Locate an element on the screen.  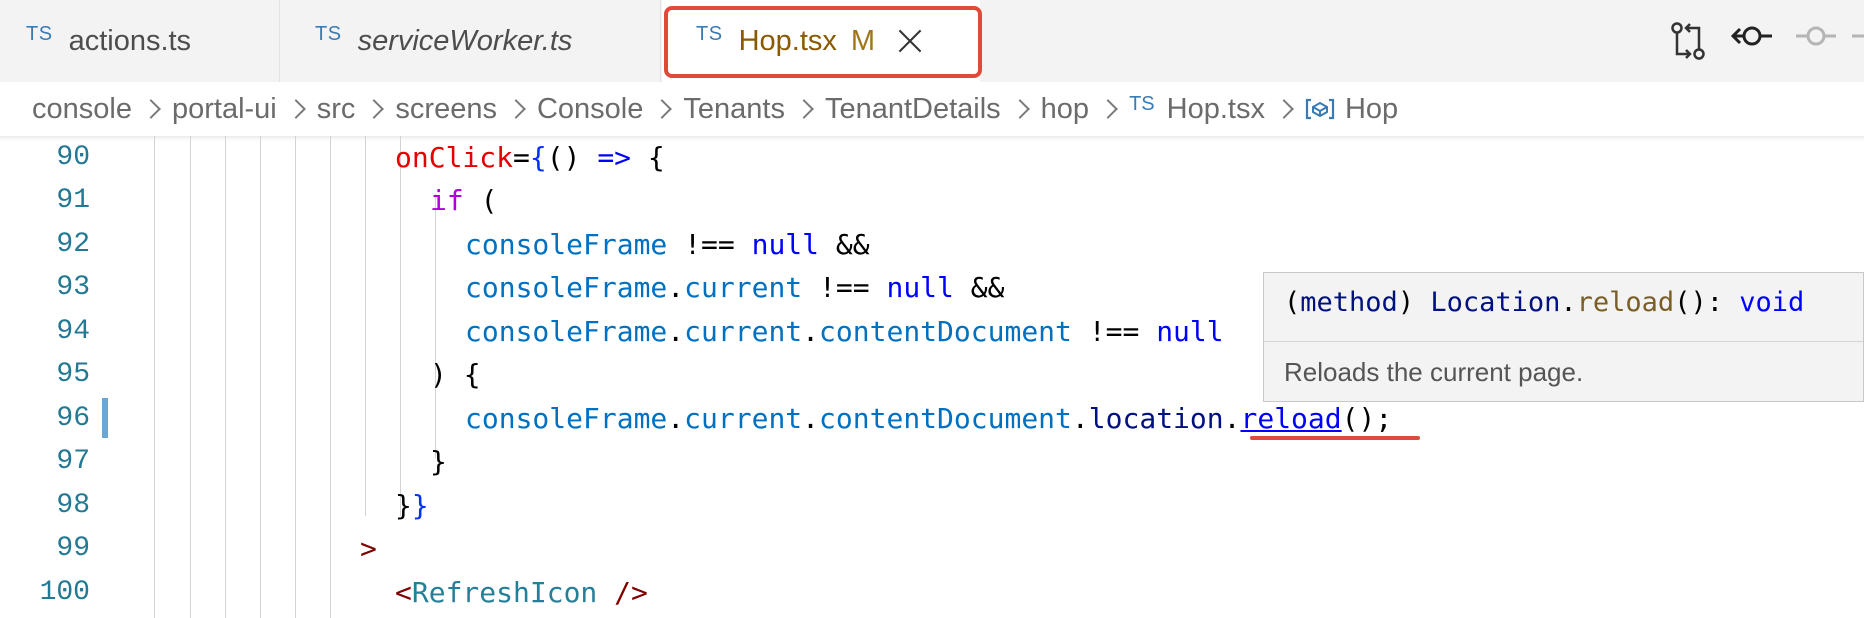
token-call: (): is located at coordinates (1698, 302).